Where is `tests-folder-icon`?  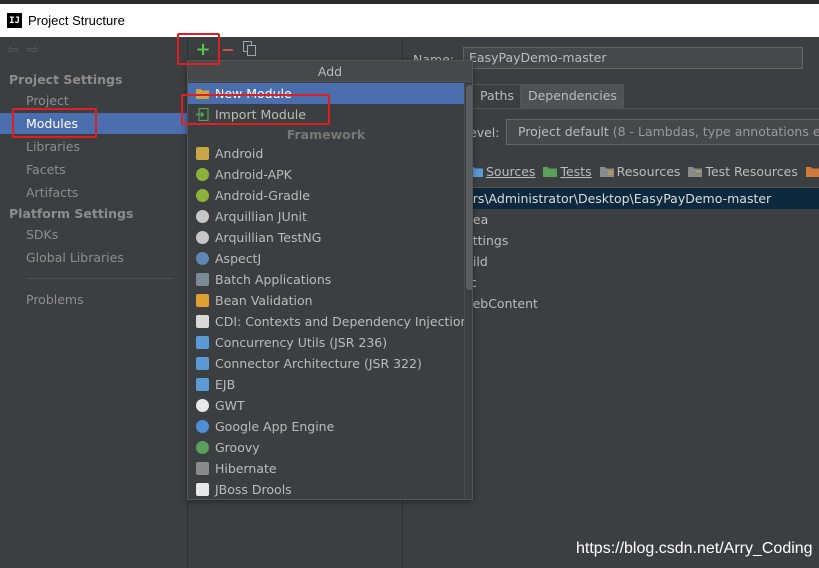 tests-folder-icon is located at coordinates (550, 172).